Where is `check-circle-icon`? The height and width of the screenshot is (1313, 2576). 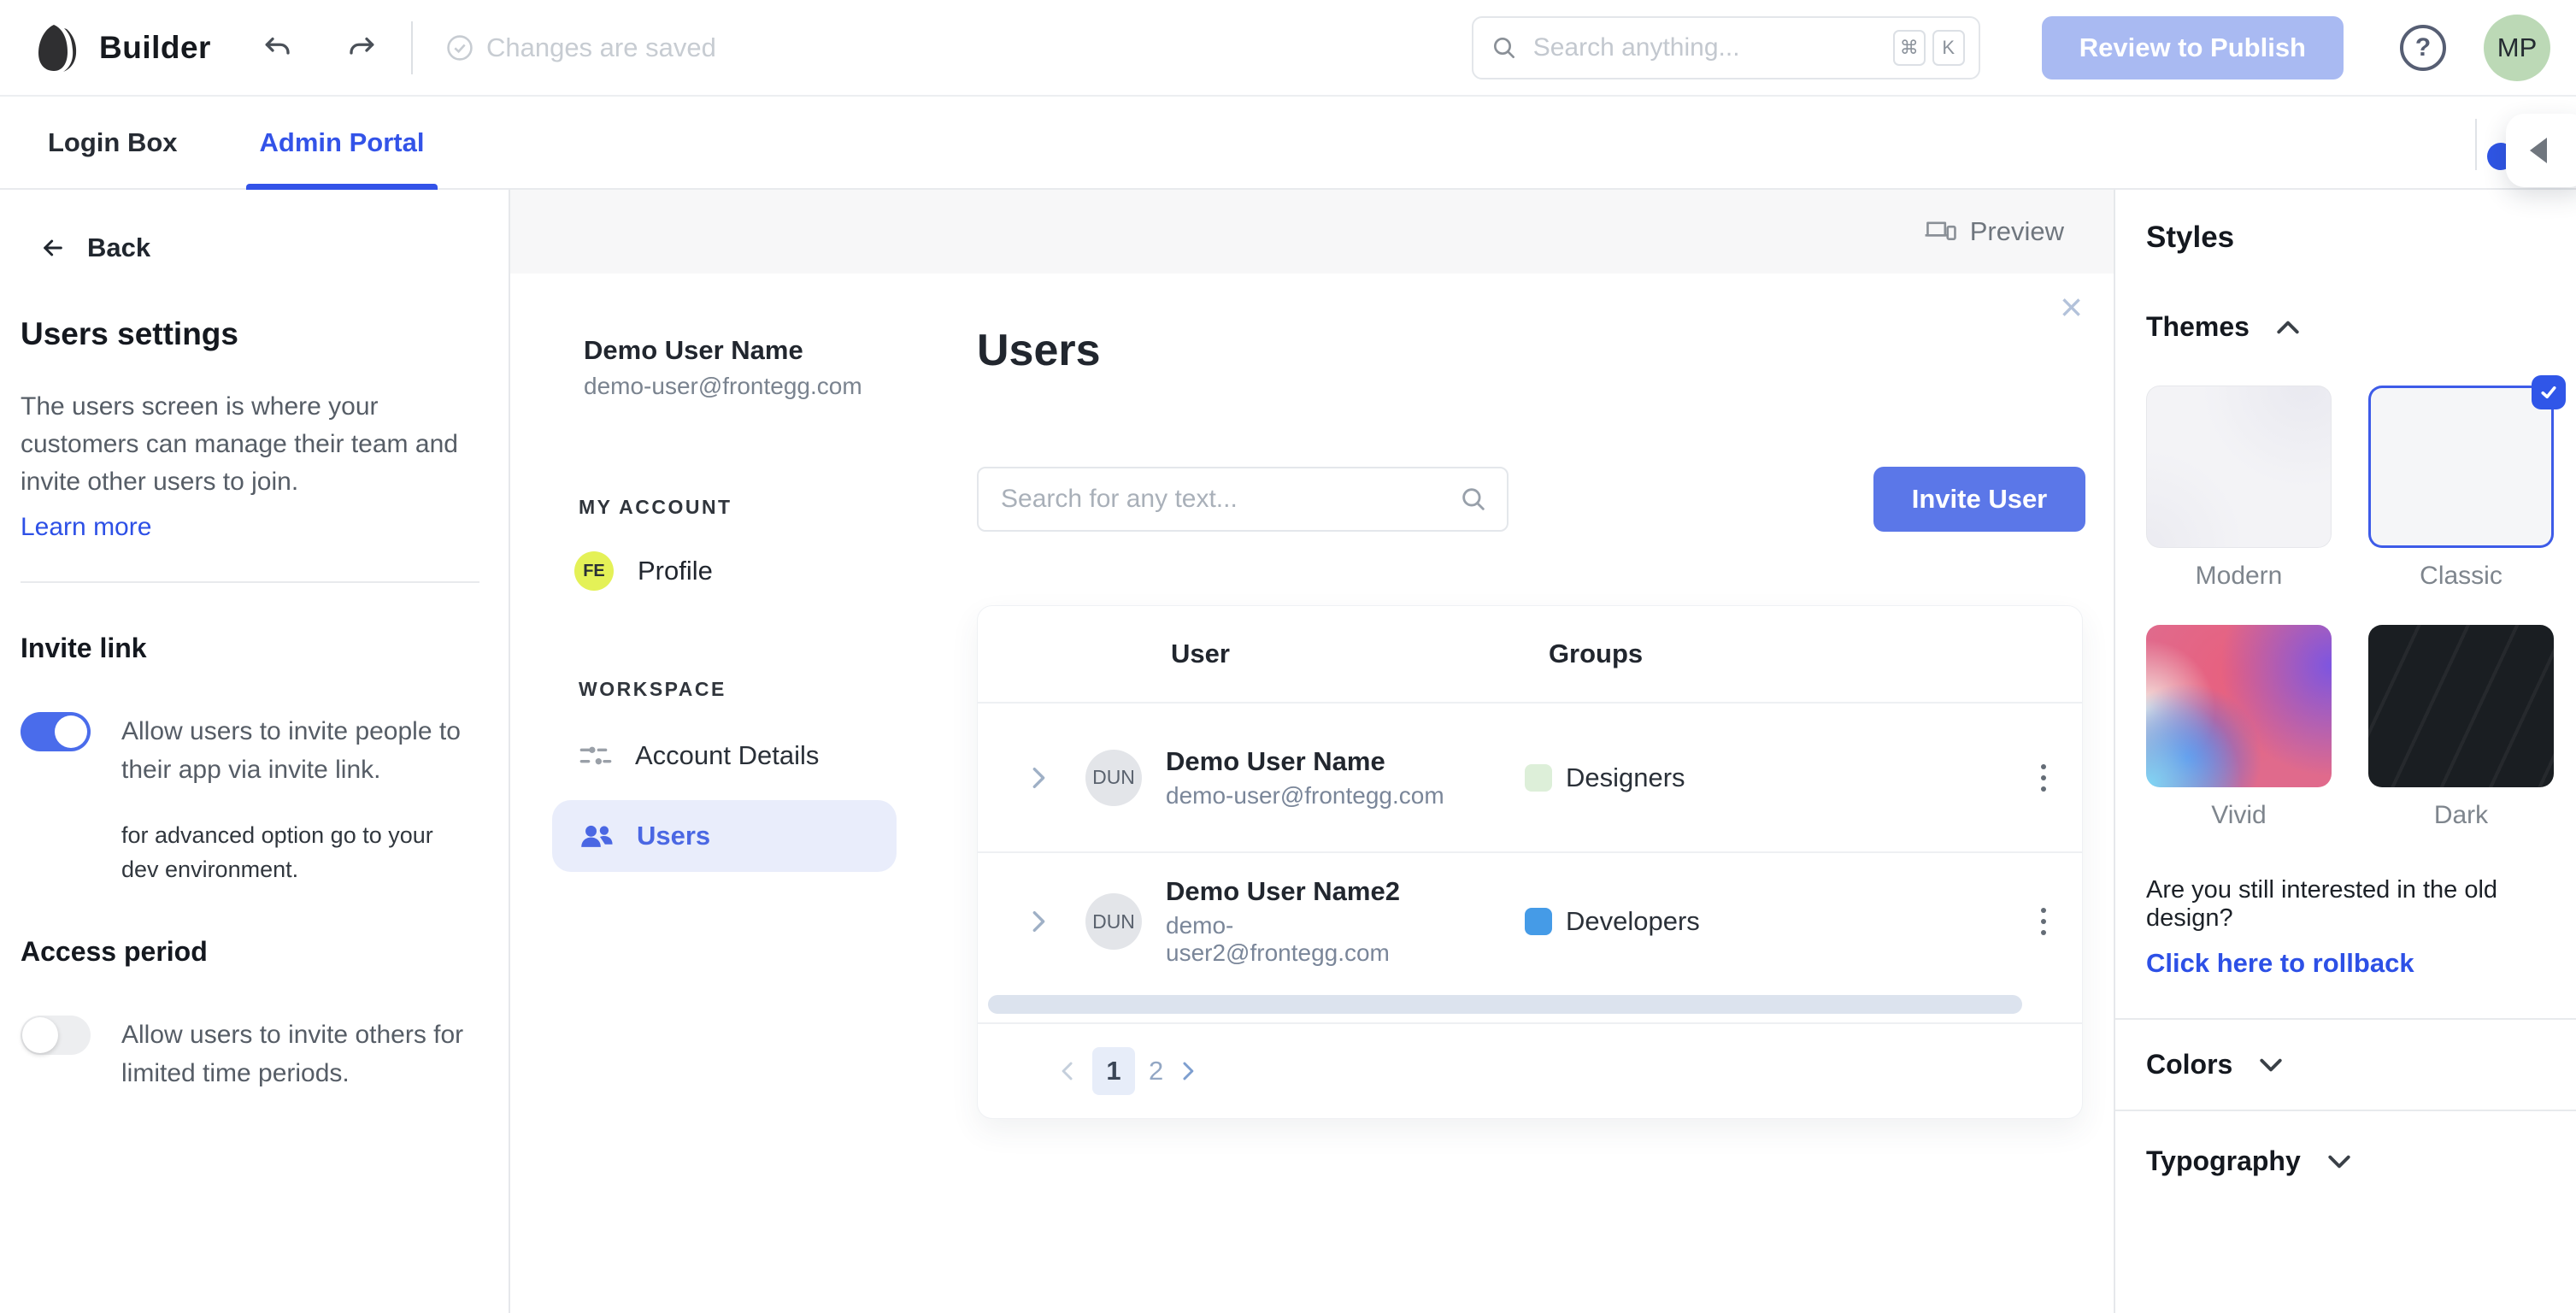
check-circle-icon is located at coordinates (460, 47).